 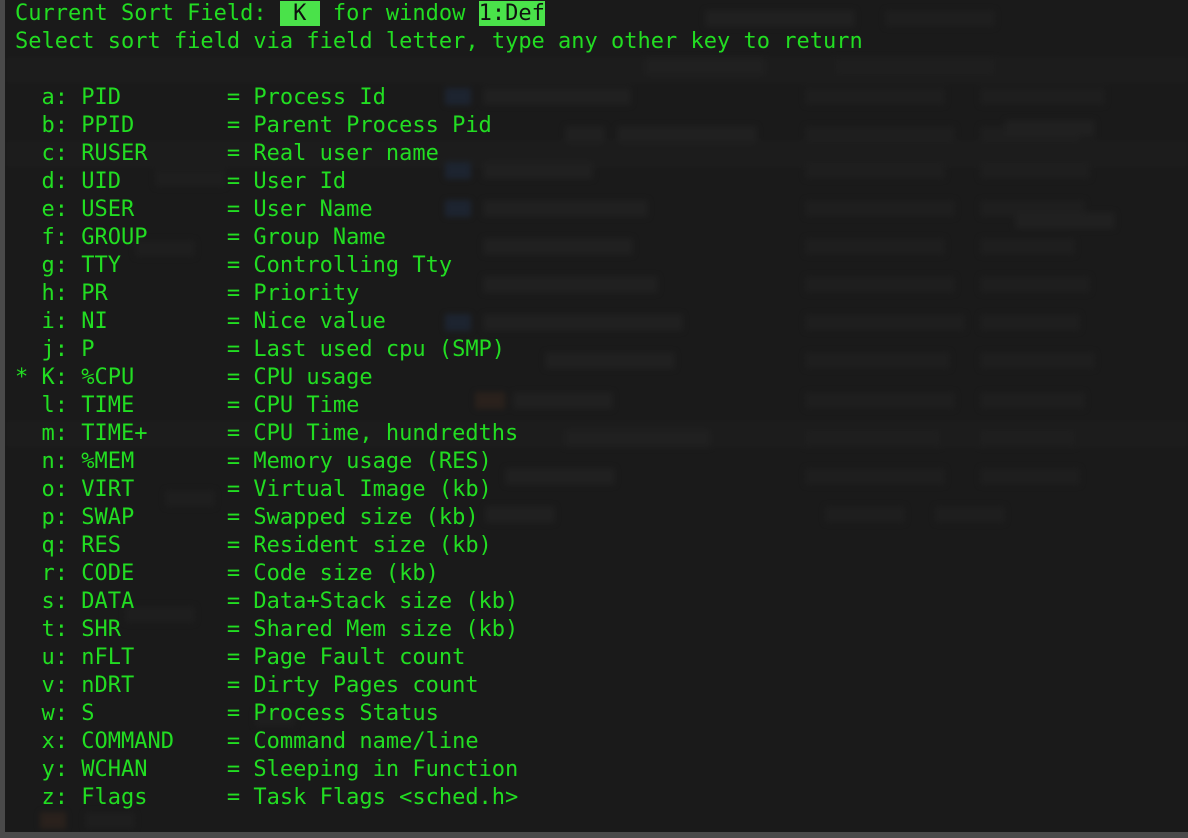 What do you see at coordinates (61, 182) in the screenshot?
I see `field-letter: d:` at bounding box center [61, 182].